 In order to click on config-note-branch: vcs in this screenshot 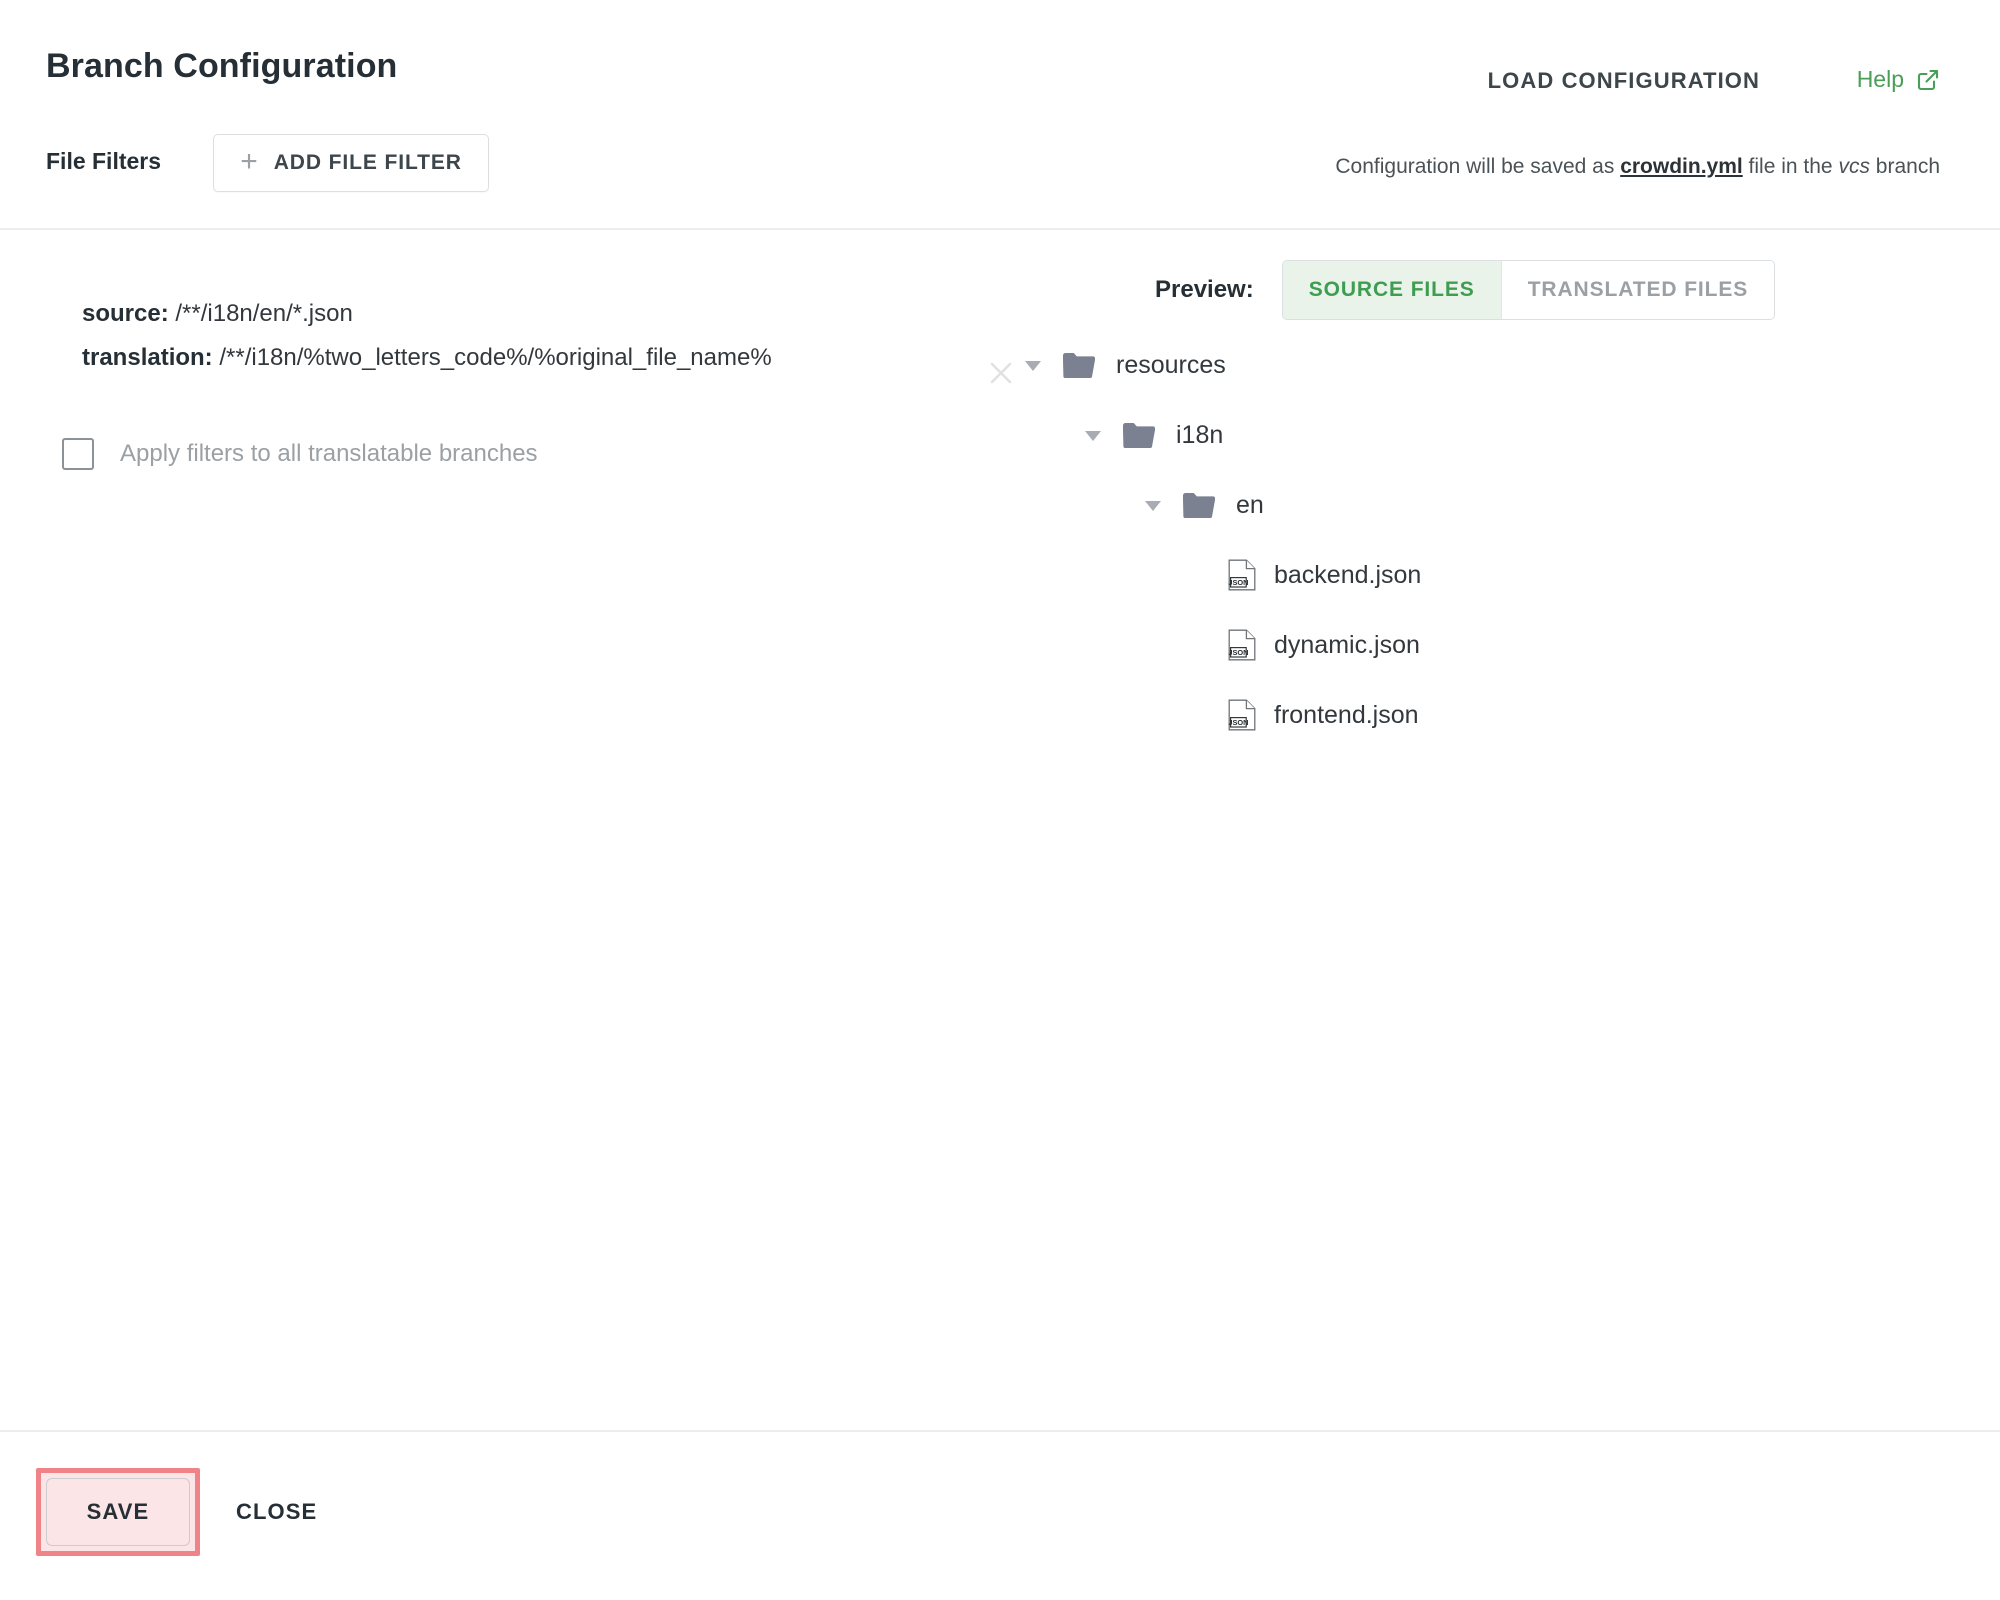, I will do `click(1854, 166)`.